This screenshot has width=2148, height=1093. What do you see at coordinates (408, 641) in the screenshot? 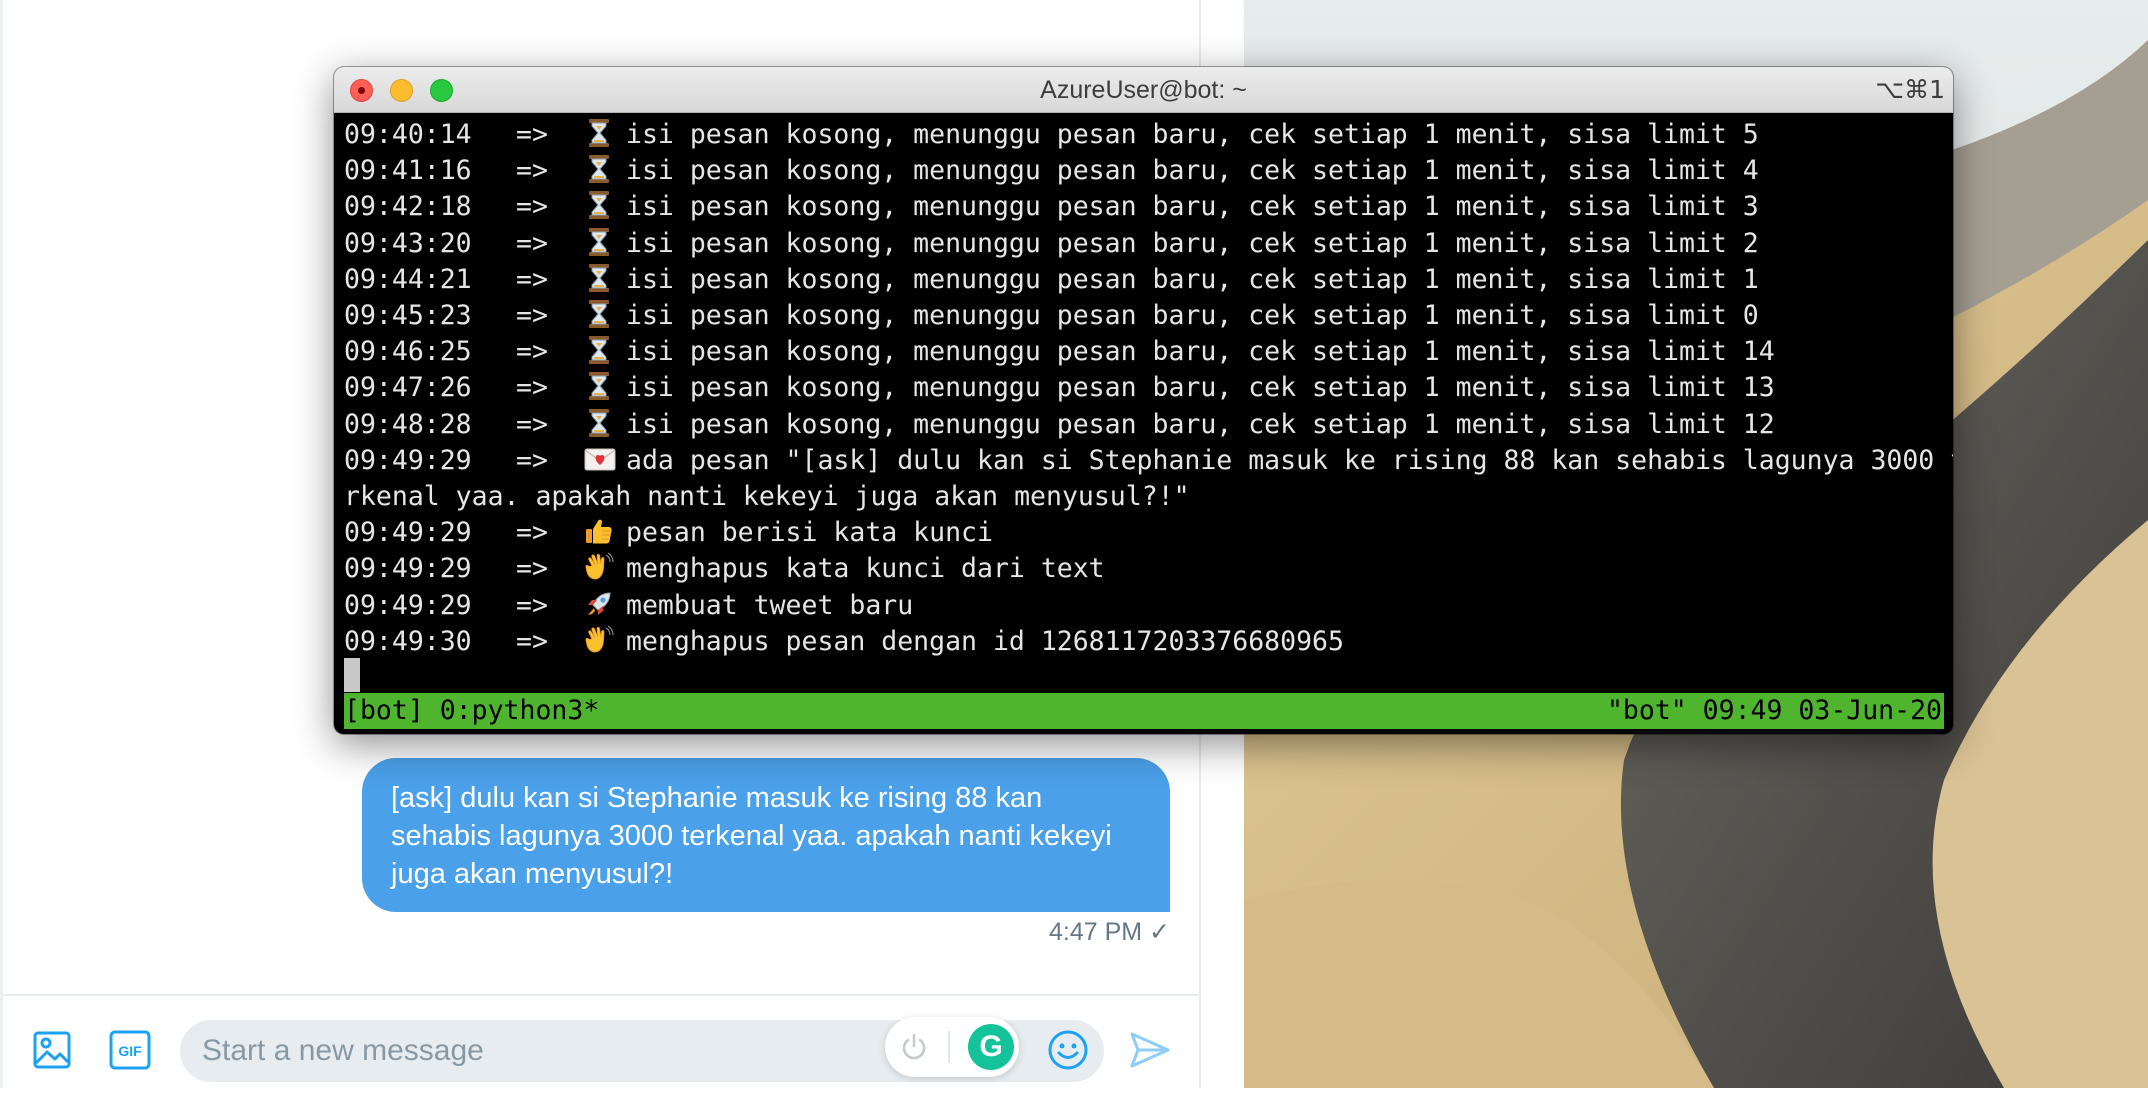
I see `log-timestamp: 09:49:30` at bounding box center [408, 641].